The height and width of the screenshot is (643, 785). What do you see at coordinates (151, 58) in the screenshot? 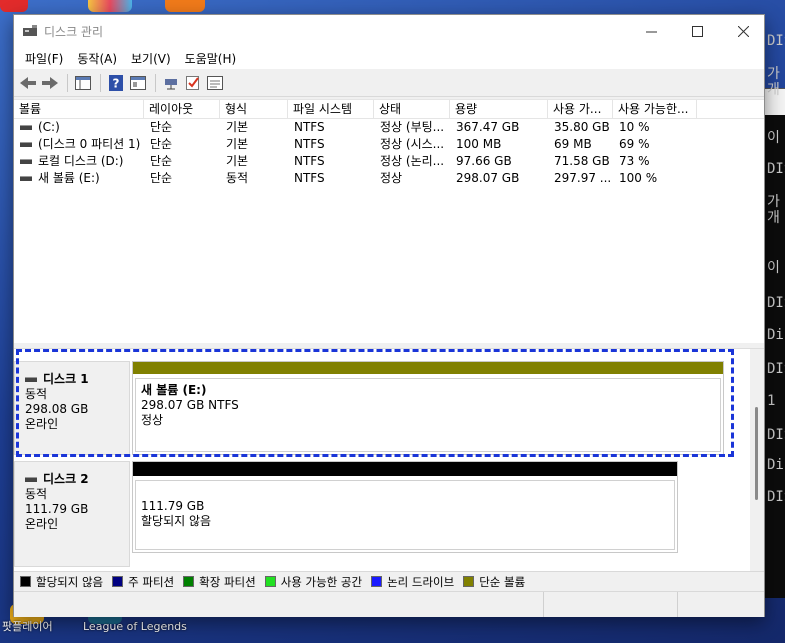
I see `menu-view: 보기(V)` at bounding box center [151, 58].